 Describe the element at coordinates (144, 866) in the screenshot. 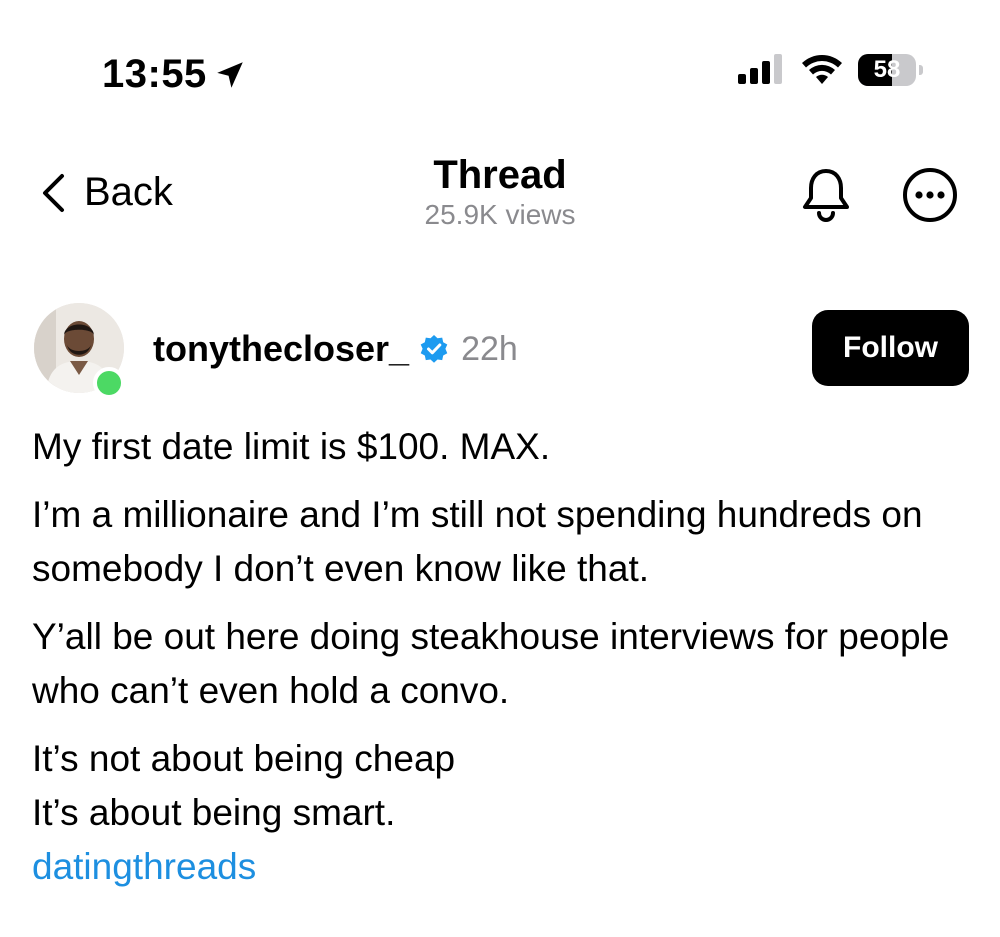

I see `topic-tag-link: datingthreads` at that location.